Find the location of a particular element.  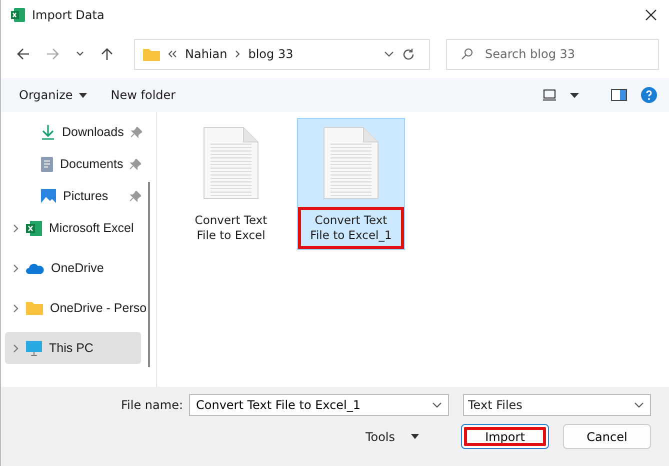

file-name-field: Convert Text File to Excel_1 is located at coordinates (319, 405).